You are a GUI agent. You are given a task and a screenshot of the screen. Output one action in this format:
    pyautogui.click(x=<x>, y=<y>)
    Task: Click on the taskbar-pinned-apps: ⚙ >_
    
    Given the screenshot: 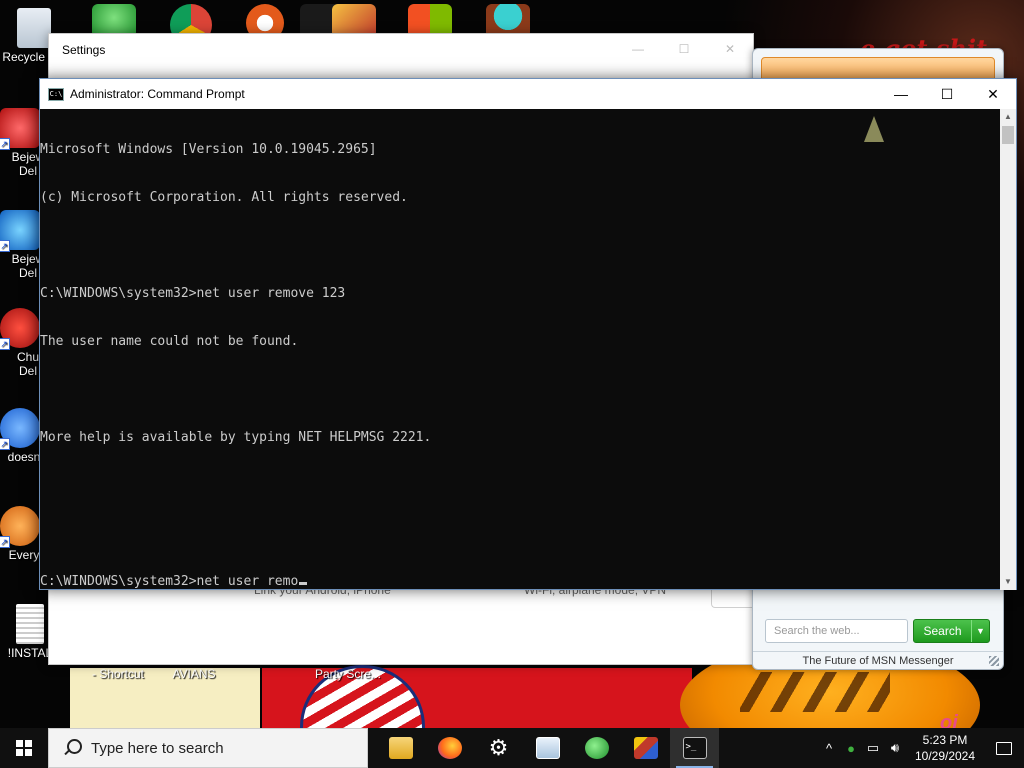 What is the action you would take?
    pyautogui.click(x=547, y=748)
    